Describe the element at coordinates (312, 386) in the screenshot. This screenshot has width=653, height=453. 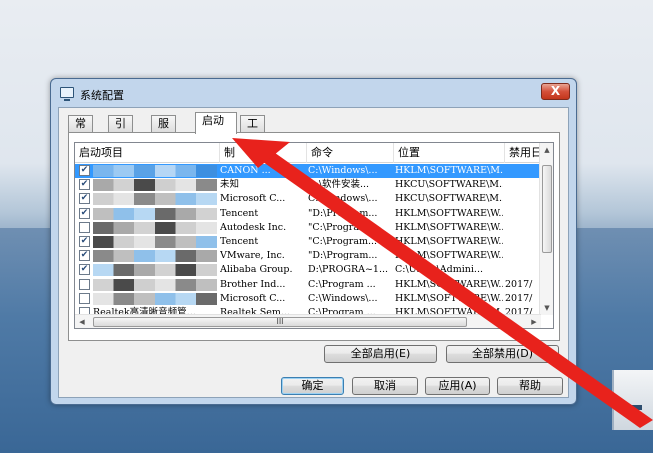
I see `ok-button: 确定` at that location.